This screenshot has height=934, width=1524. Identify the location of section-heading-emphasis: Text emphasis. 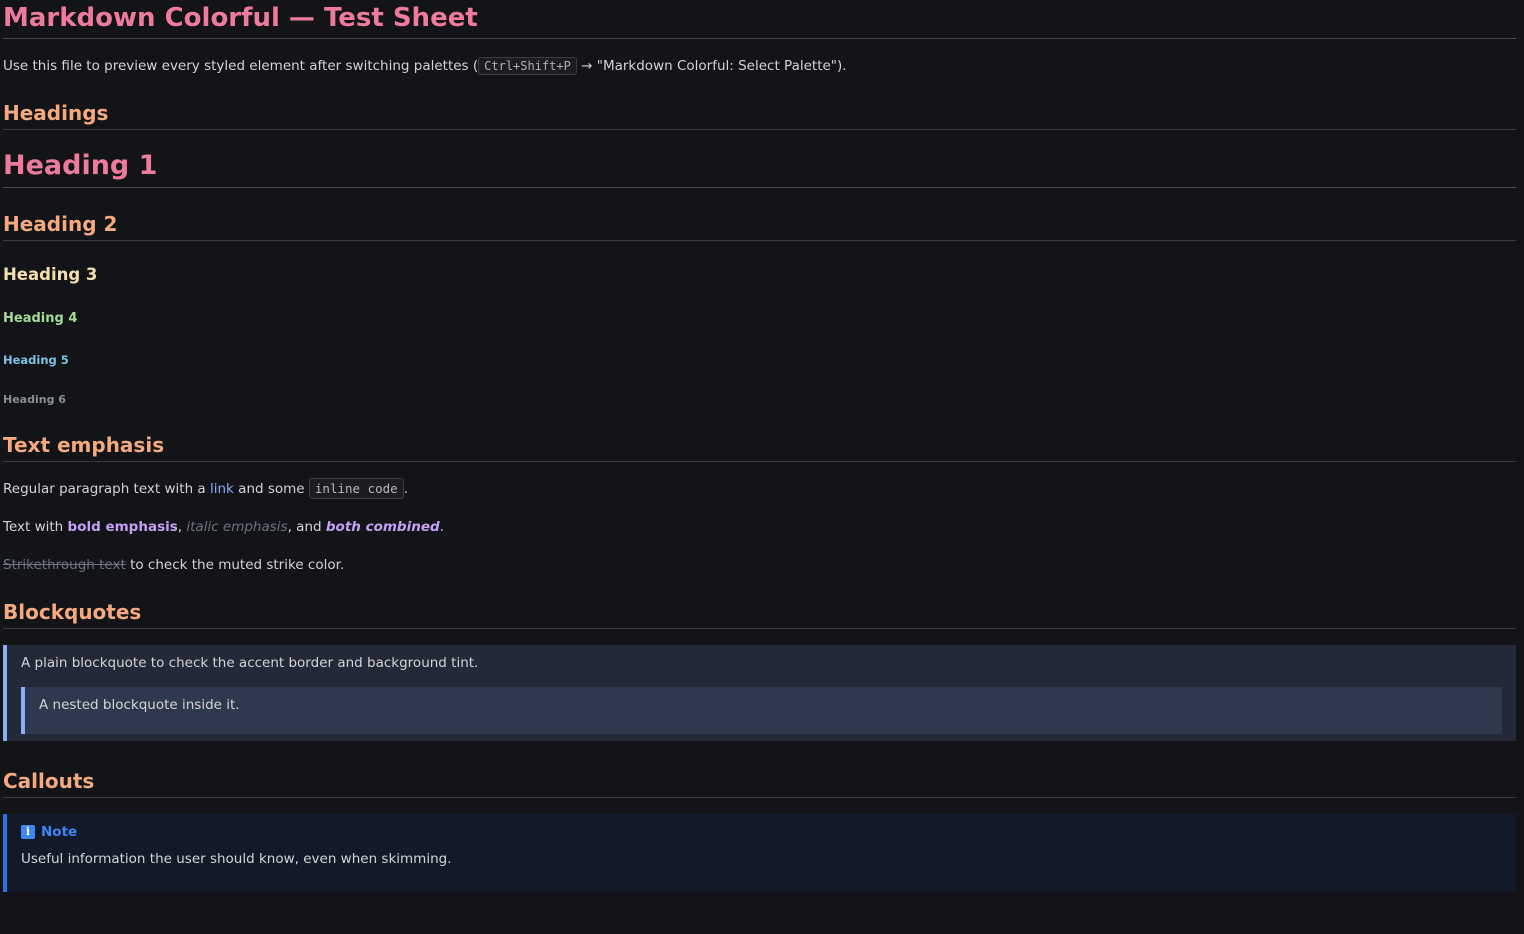
(759, 446).